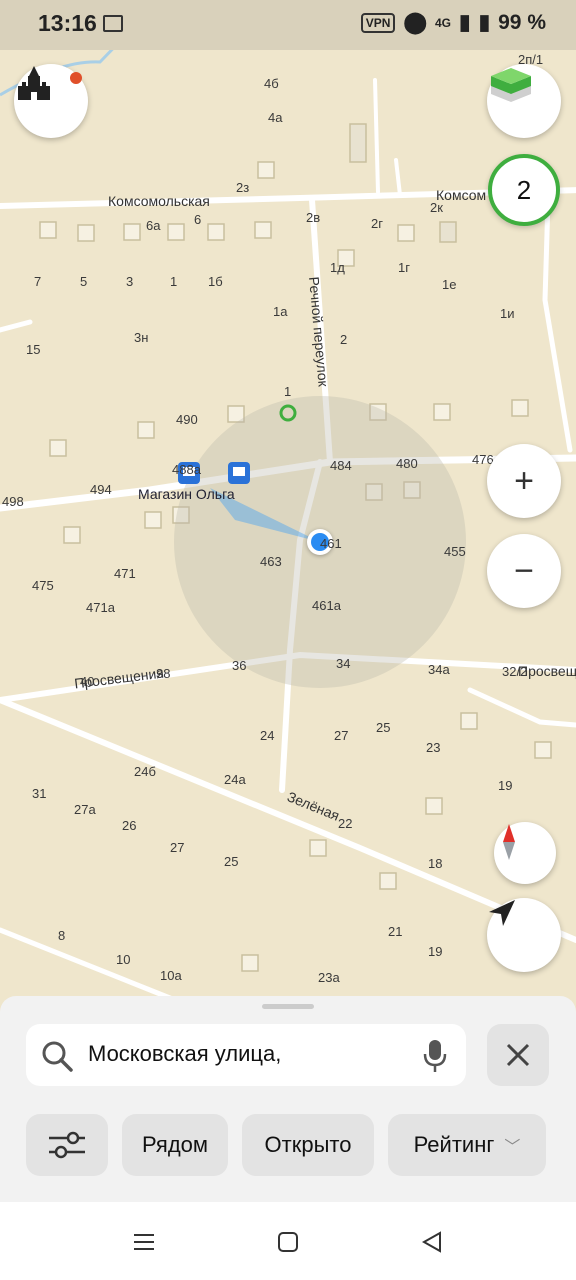  I want to click on house-number: 2г, so click(377, 223).